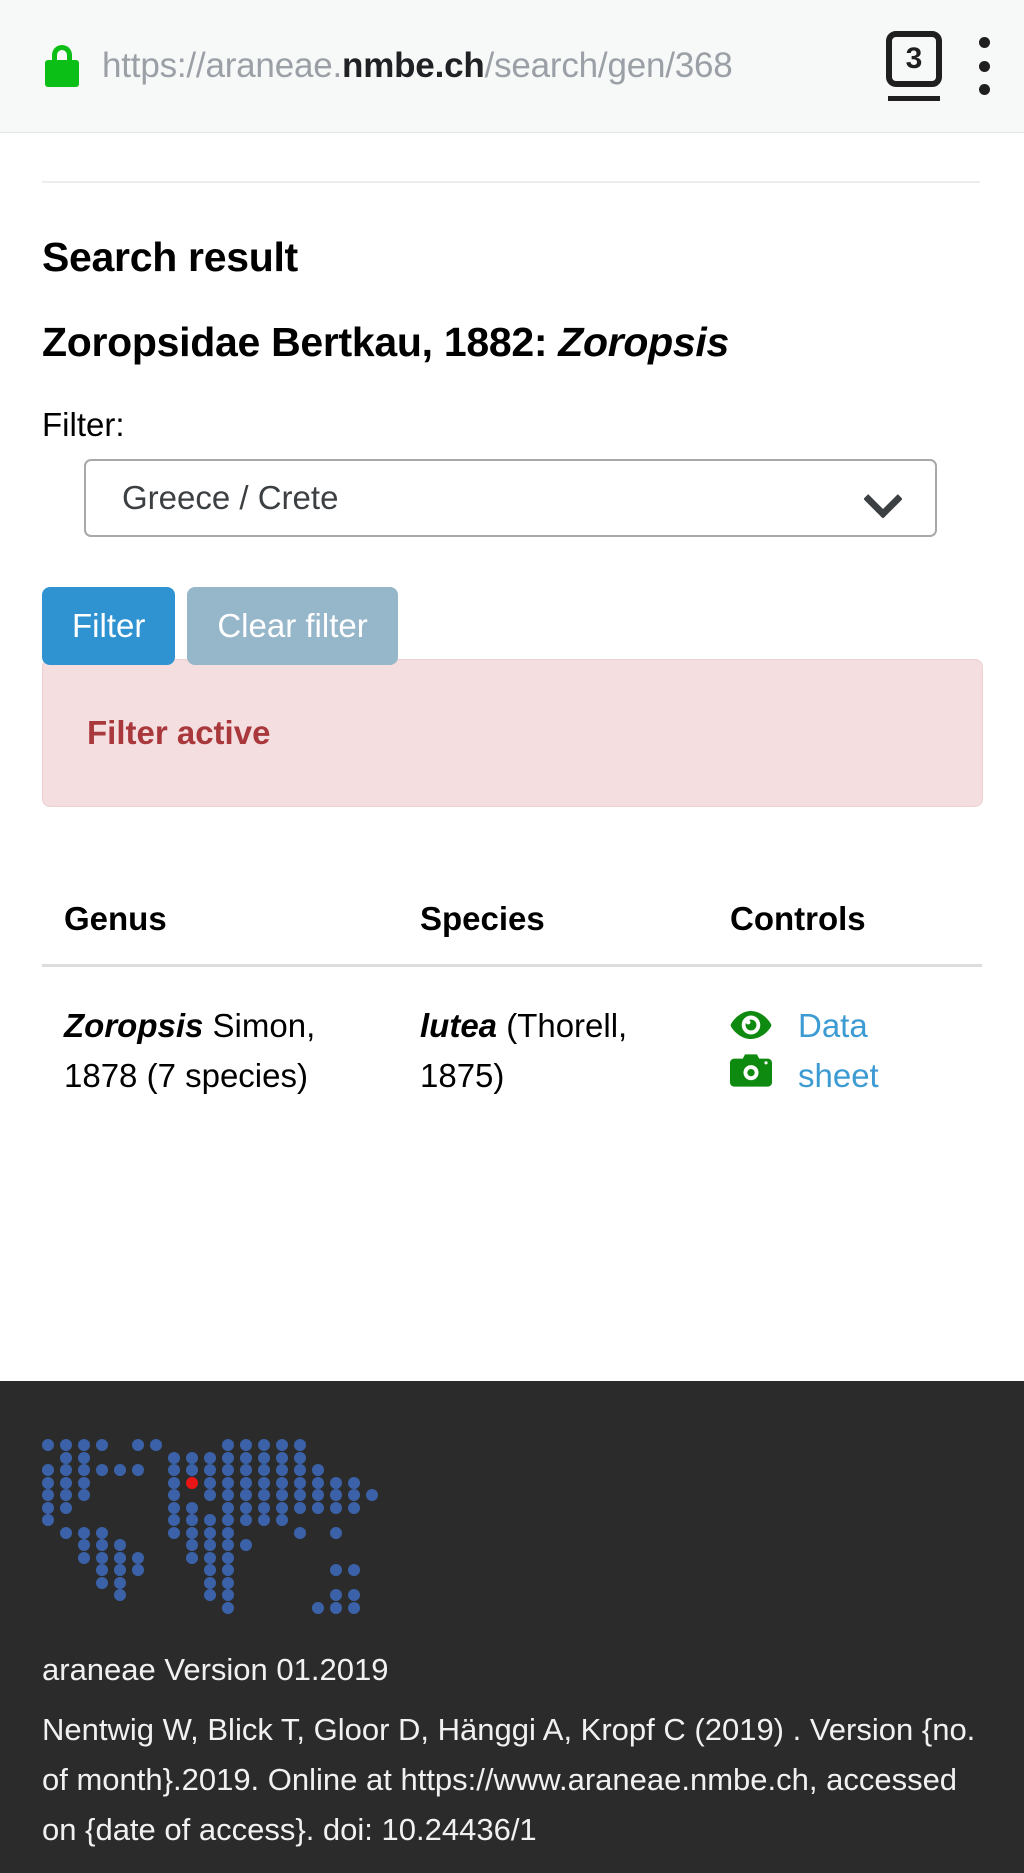 This screenshot has height=1873, width=1024. I want to click on tab-count-label: 3, so click(914, 58).